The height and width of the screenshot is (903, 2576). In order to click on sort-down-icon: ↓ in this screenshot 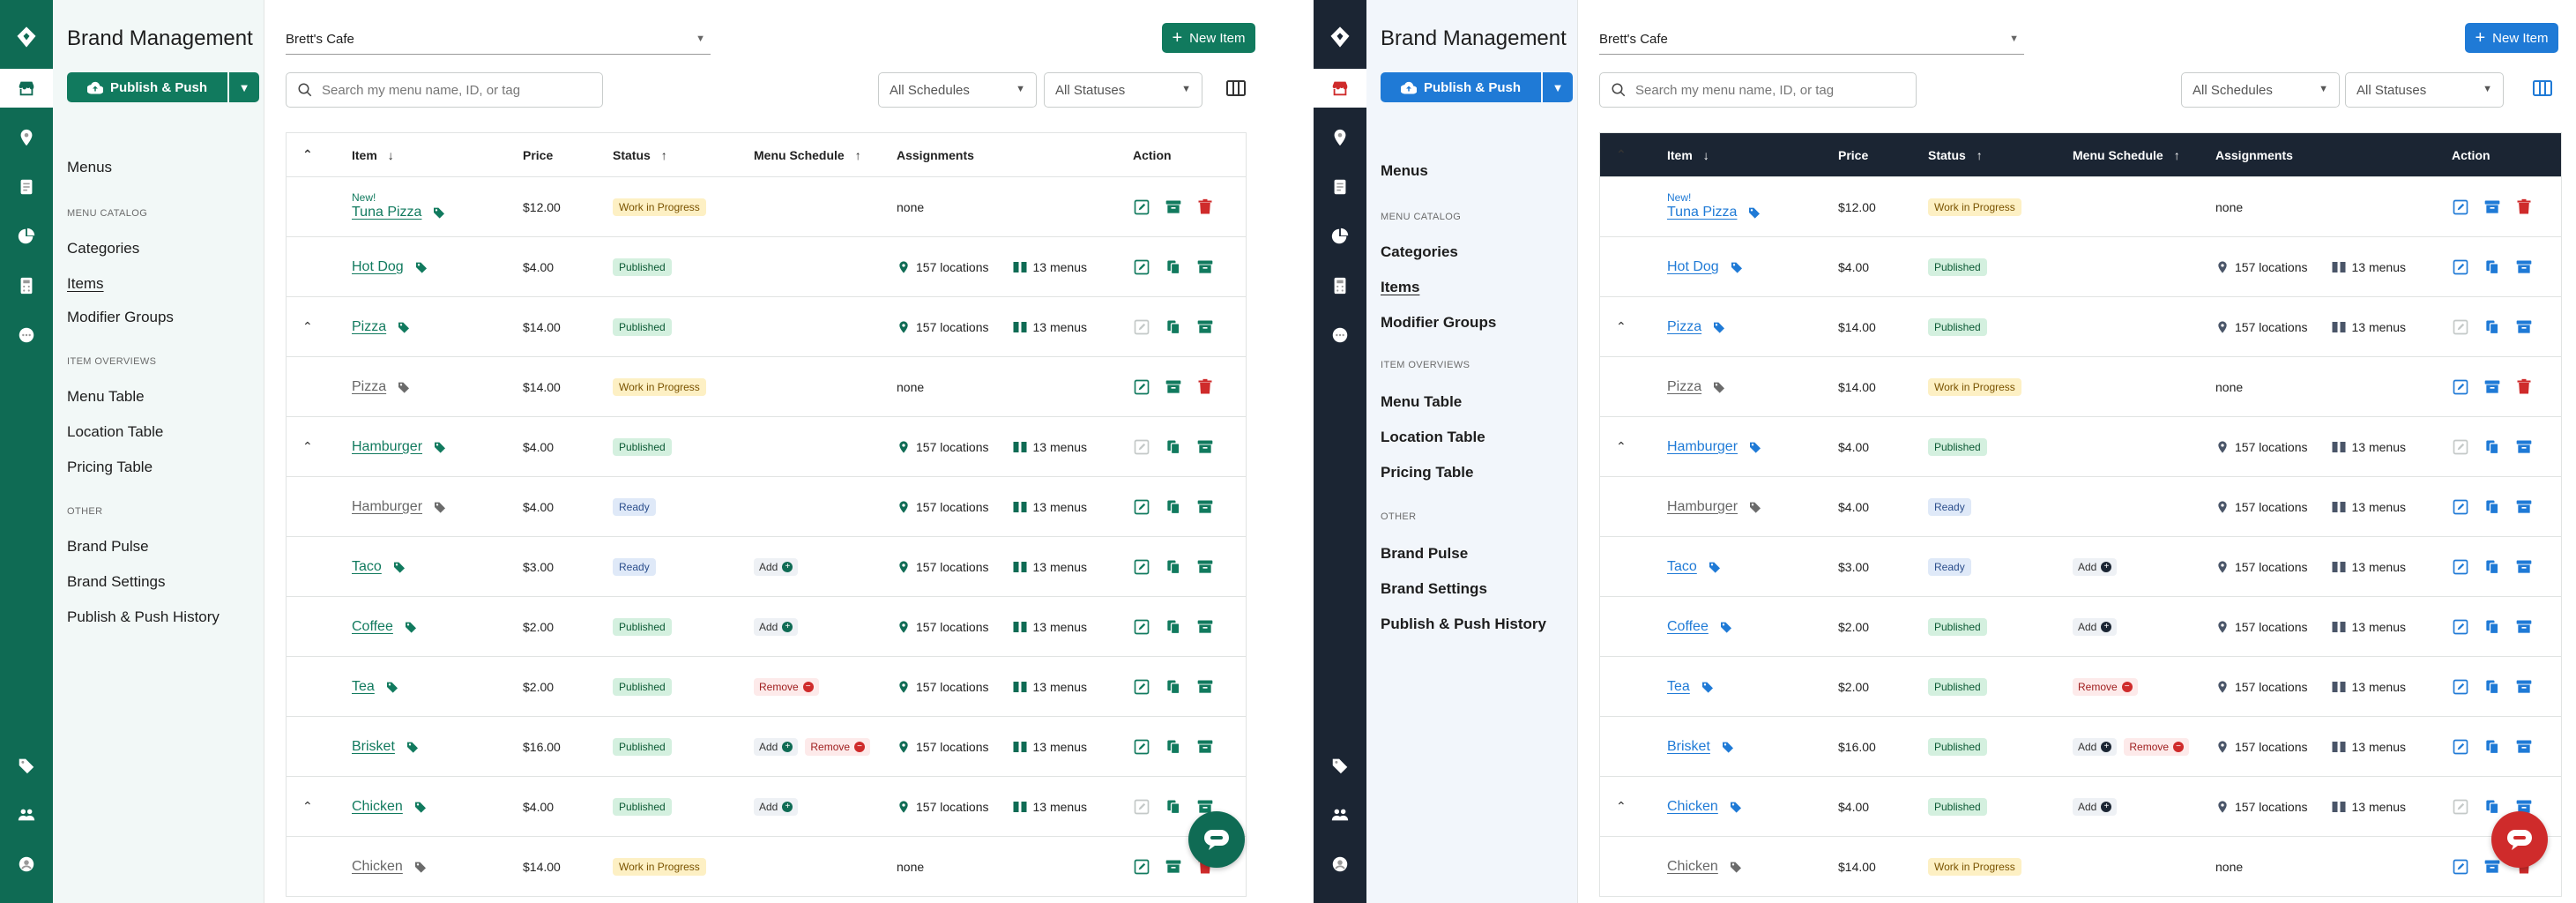, I will do `click(1706, 155)`.